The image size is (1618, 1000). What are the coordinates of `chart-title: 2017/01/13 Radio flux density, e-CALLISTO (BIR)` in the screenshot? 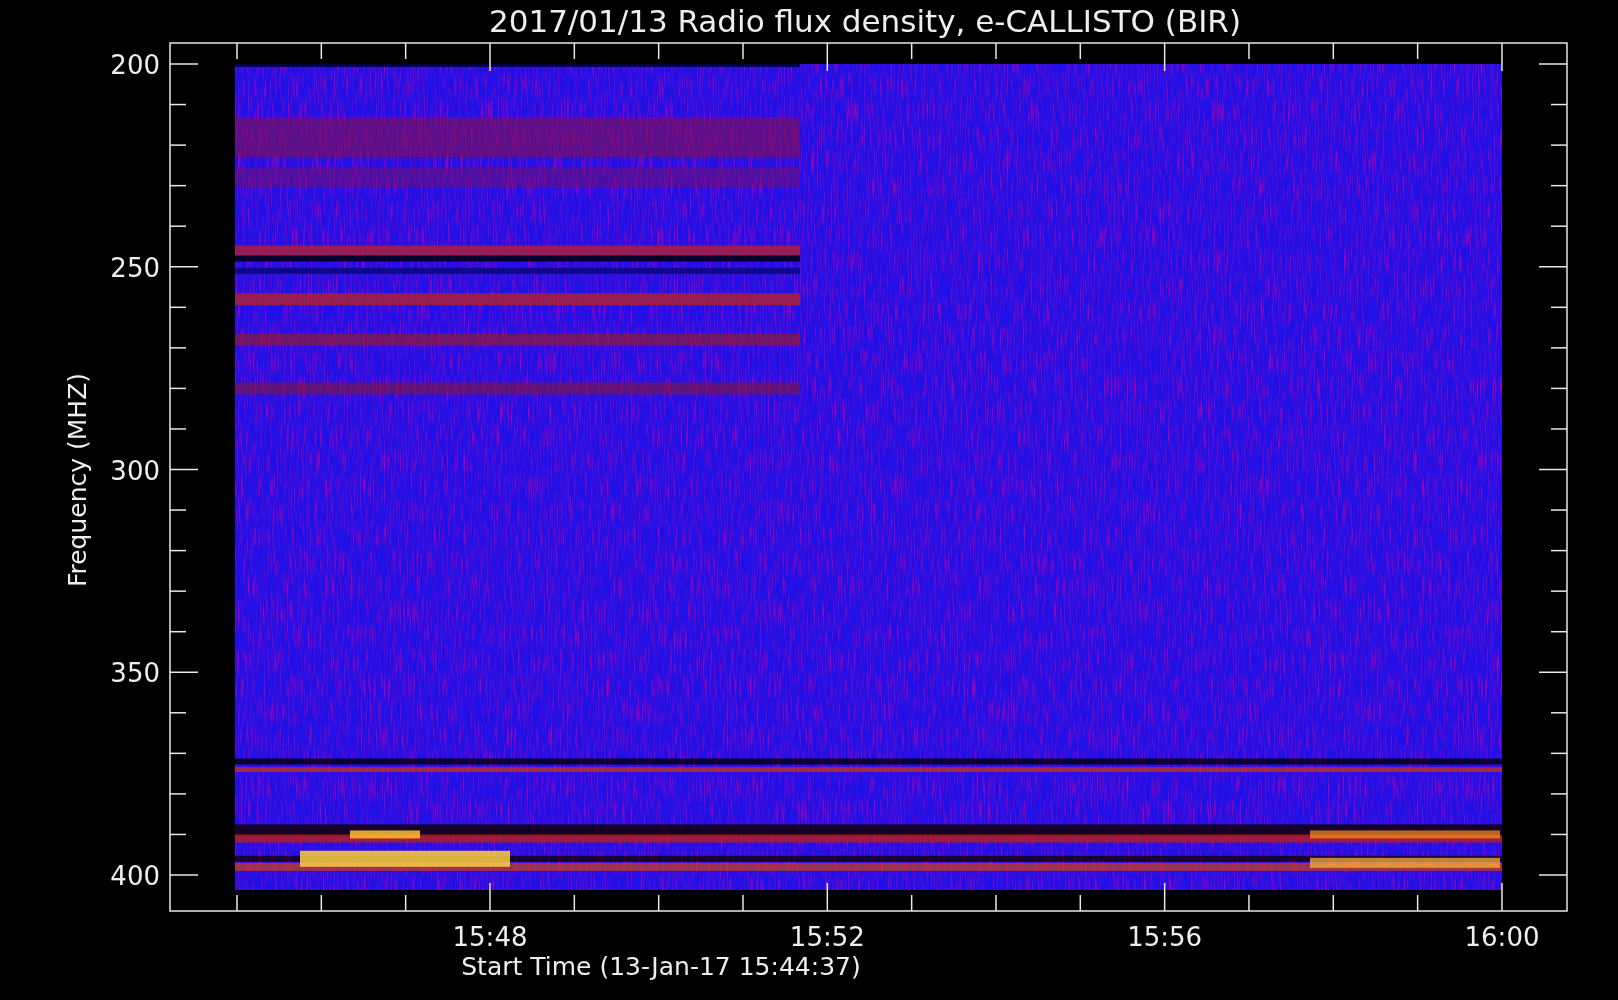 It's located at (865, 21).